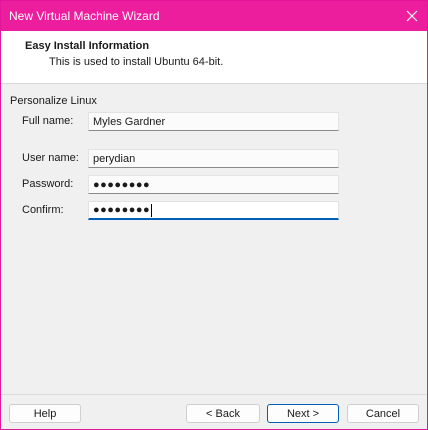  What do you see at coordinates (122, 184) in the screenshot?
I see `password-masked-value: ●●●●●●●●` at bounding box center [122, 184].